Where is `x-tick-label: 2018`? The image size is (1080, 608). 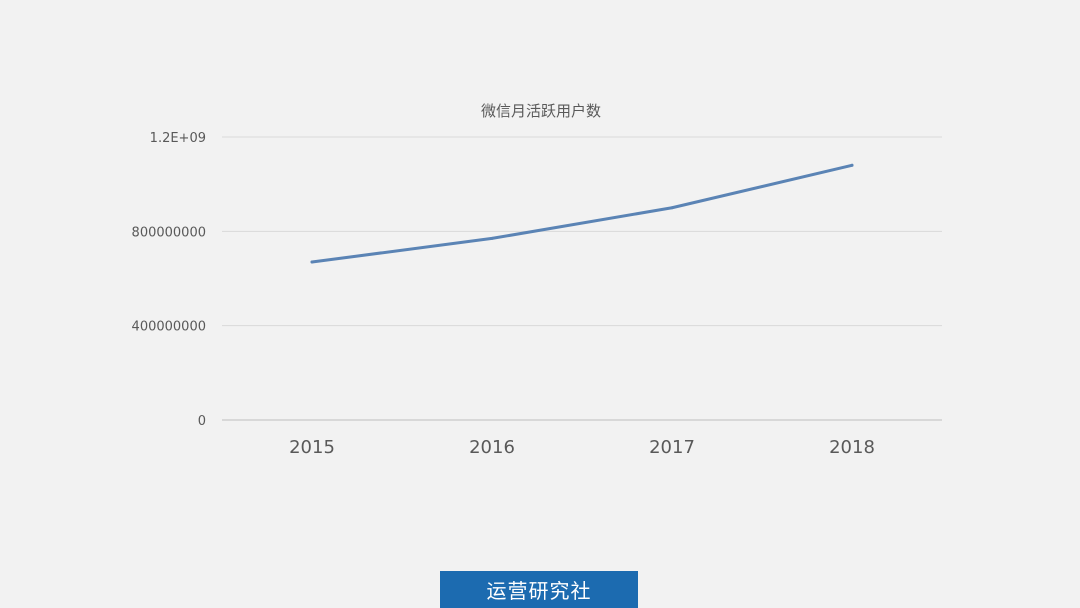
x-tick-label: 2018 is located at coordinates (852, 447).